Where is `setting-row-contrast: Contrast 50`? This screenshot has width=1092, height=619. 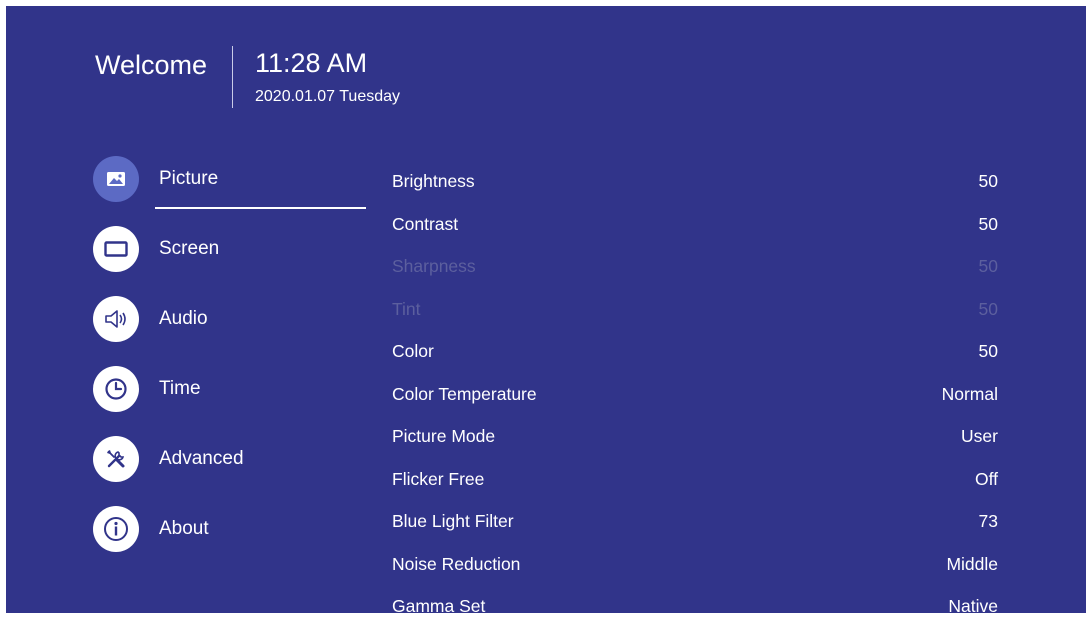 setting-row-contrast: Contrast 50 is located at coordinates (695, 226).